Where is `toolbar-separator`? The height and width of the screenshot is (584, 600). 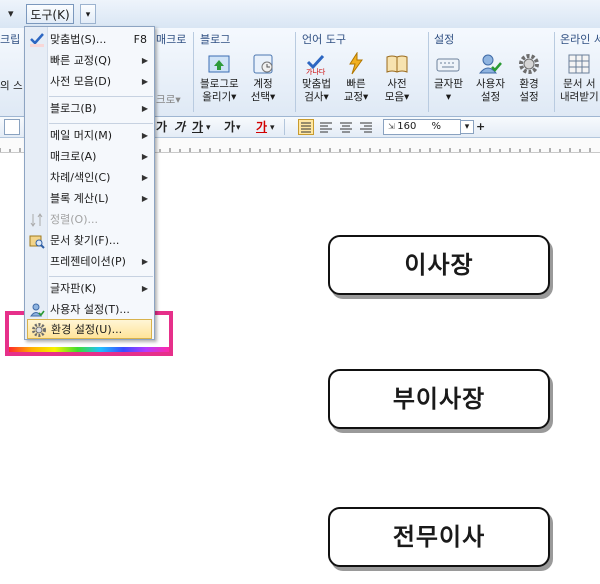
toolbar-separator is located at coordinates (284, 127).